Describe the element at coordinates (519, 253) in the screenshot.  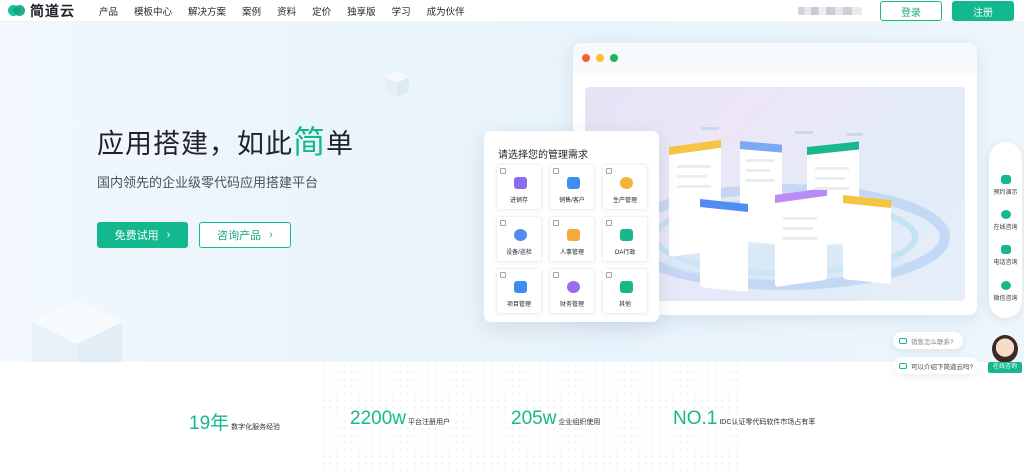
I see `option-label: 设备/巡检` at that location.